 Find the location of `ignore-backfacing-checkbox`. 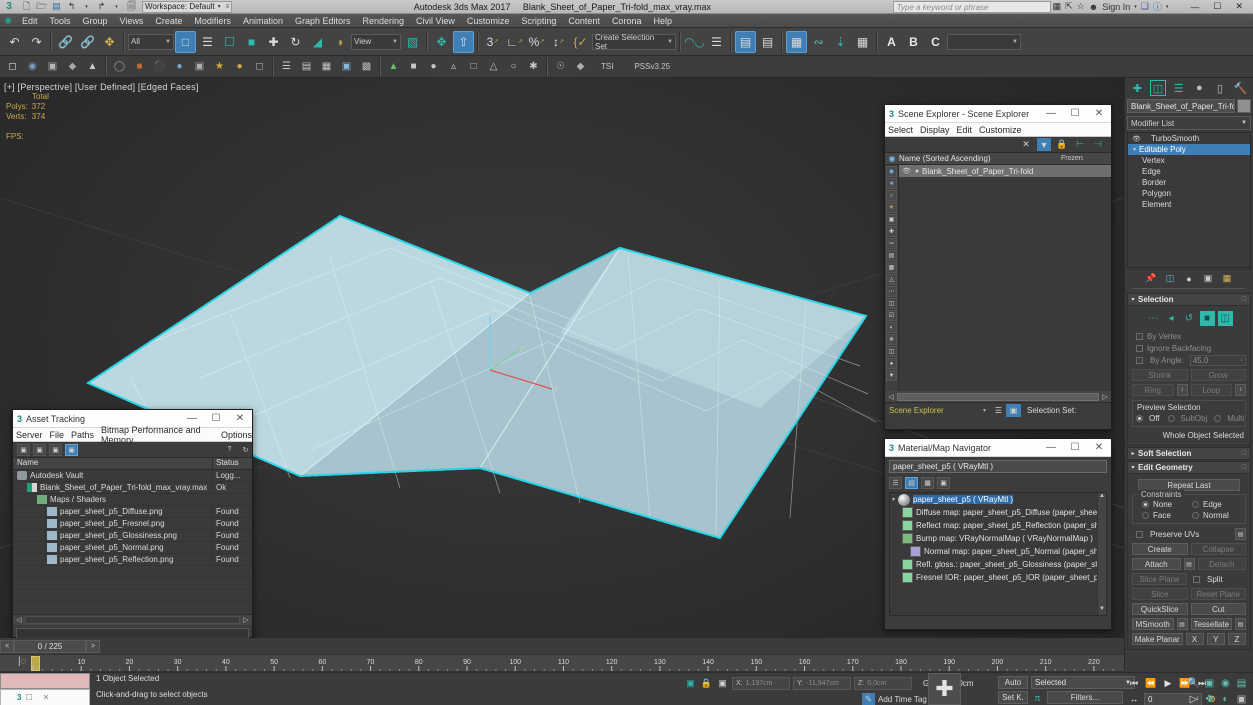

ignore-backfacing-checkbox is located at coordinates (1139, 348).